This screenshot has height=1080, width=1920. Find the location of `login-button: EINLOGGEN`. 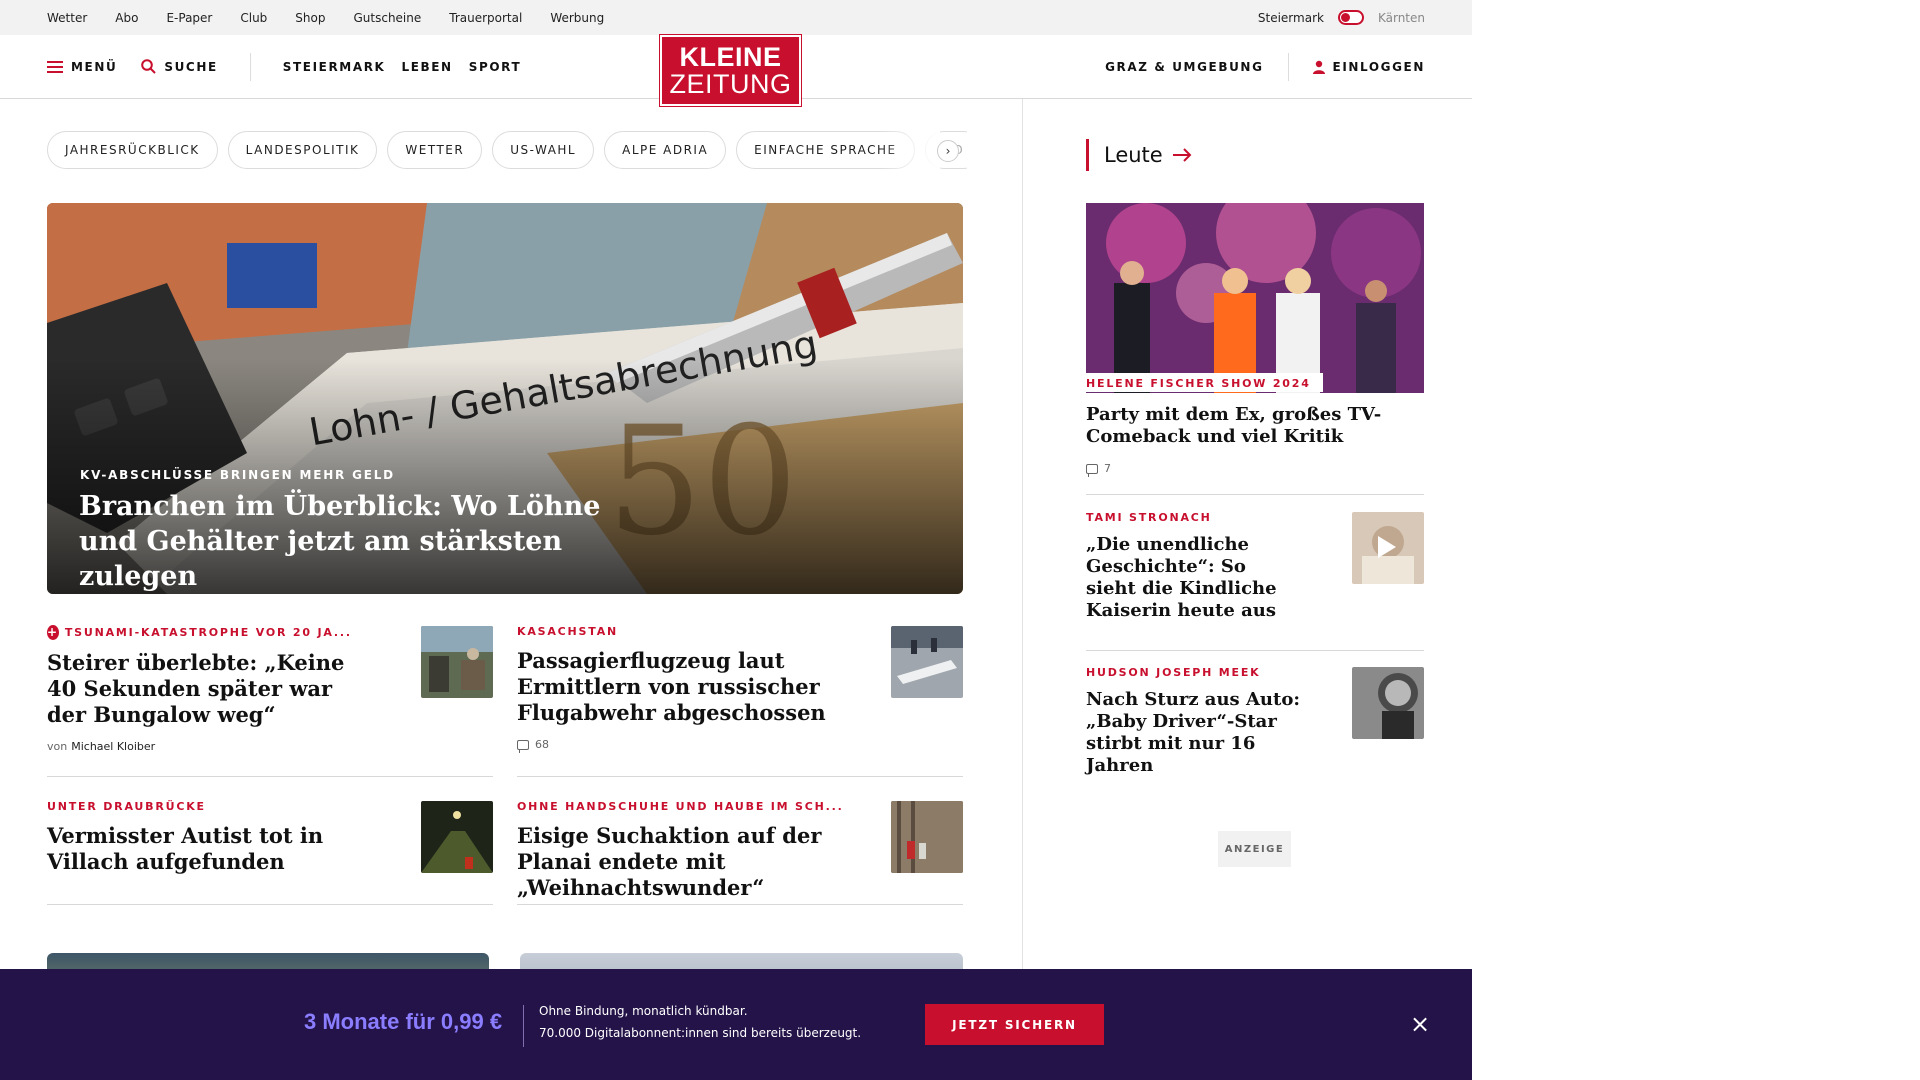

login-button: EINLOGGEN is located at coordinates (1368, 66).